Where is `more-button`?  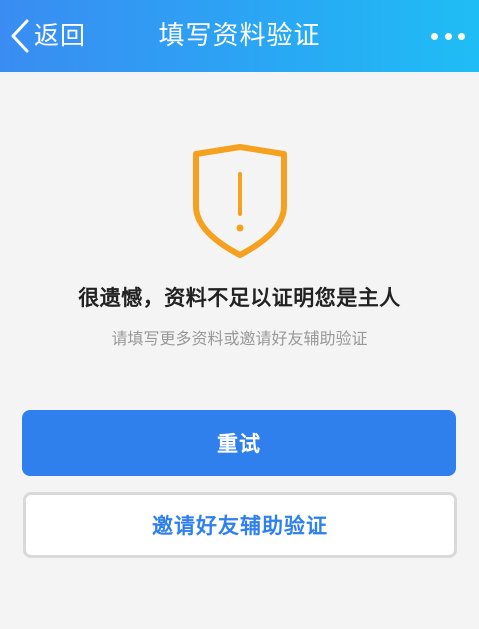
more-button is located at coordinates (448, 36).